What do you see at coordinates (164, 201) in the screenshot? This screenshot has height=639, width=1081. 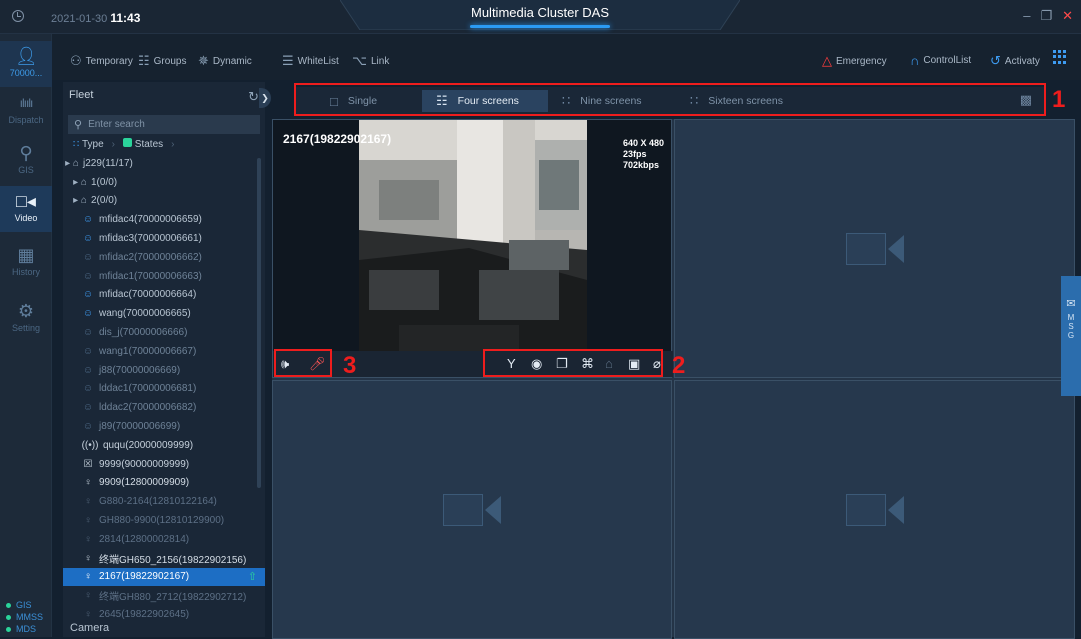 I see `tree-row: ▸ ⌂ 2(0/0)` at bounding box center [164, 201].